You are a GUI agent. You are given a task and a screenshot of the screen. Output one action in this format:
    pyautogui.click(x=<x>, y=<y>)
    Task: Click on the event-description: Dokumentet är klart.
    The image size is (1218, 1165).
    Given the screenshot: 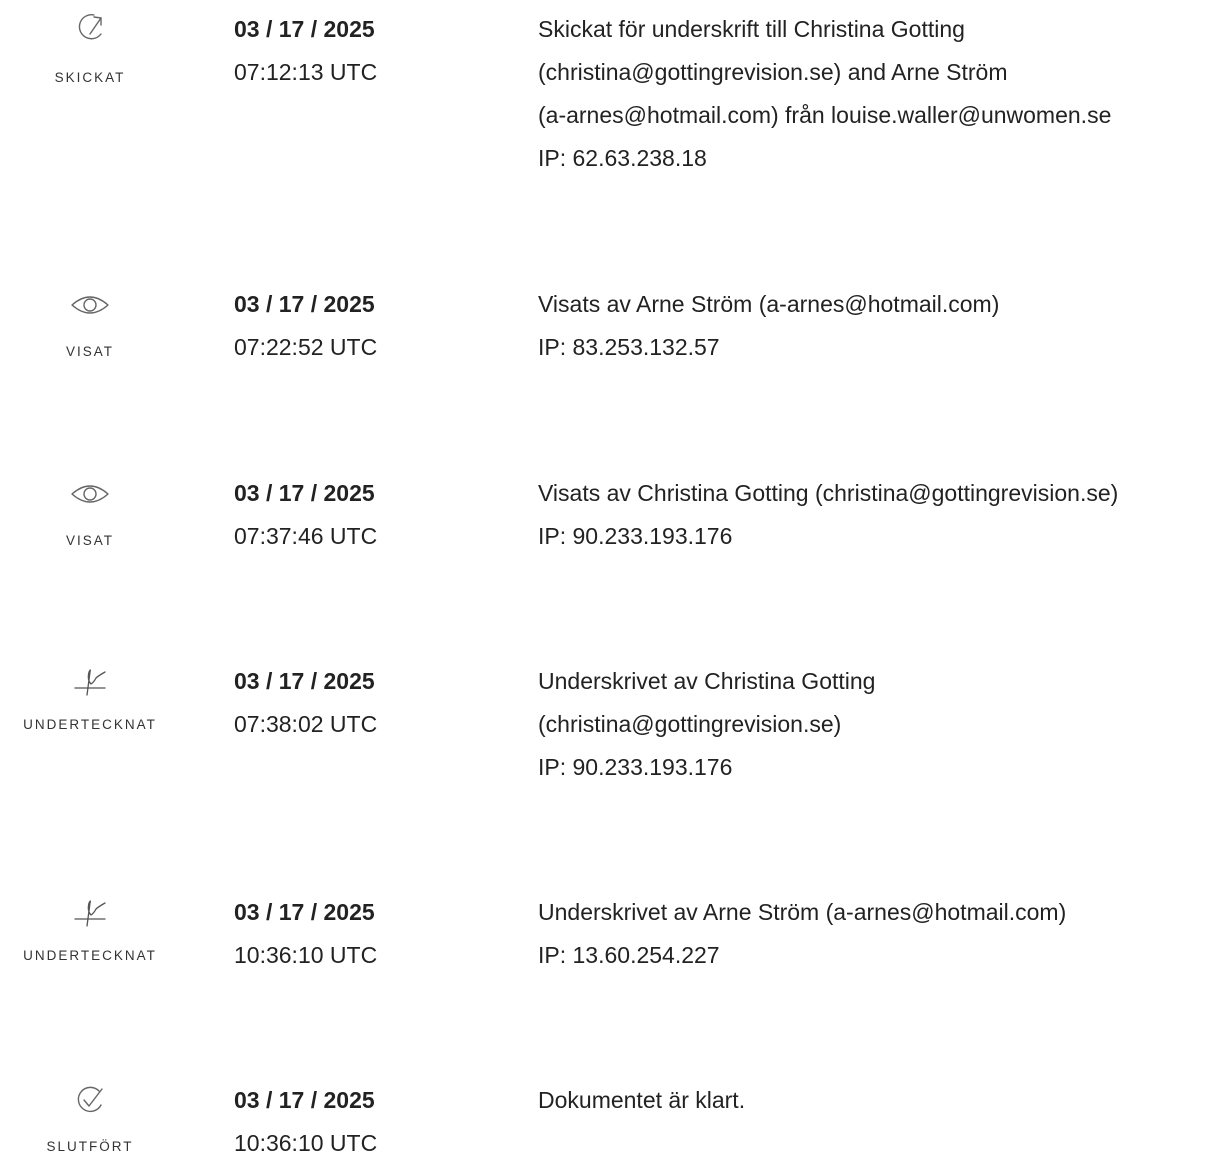 What is the action you would take?
    pyautogui.click(x=878, y=1100)
    